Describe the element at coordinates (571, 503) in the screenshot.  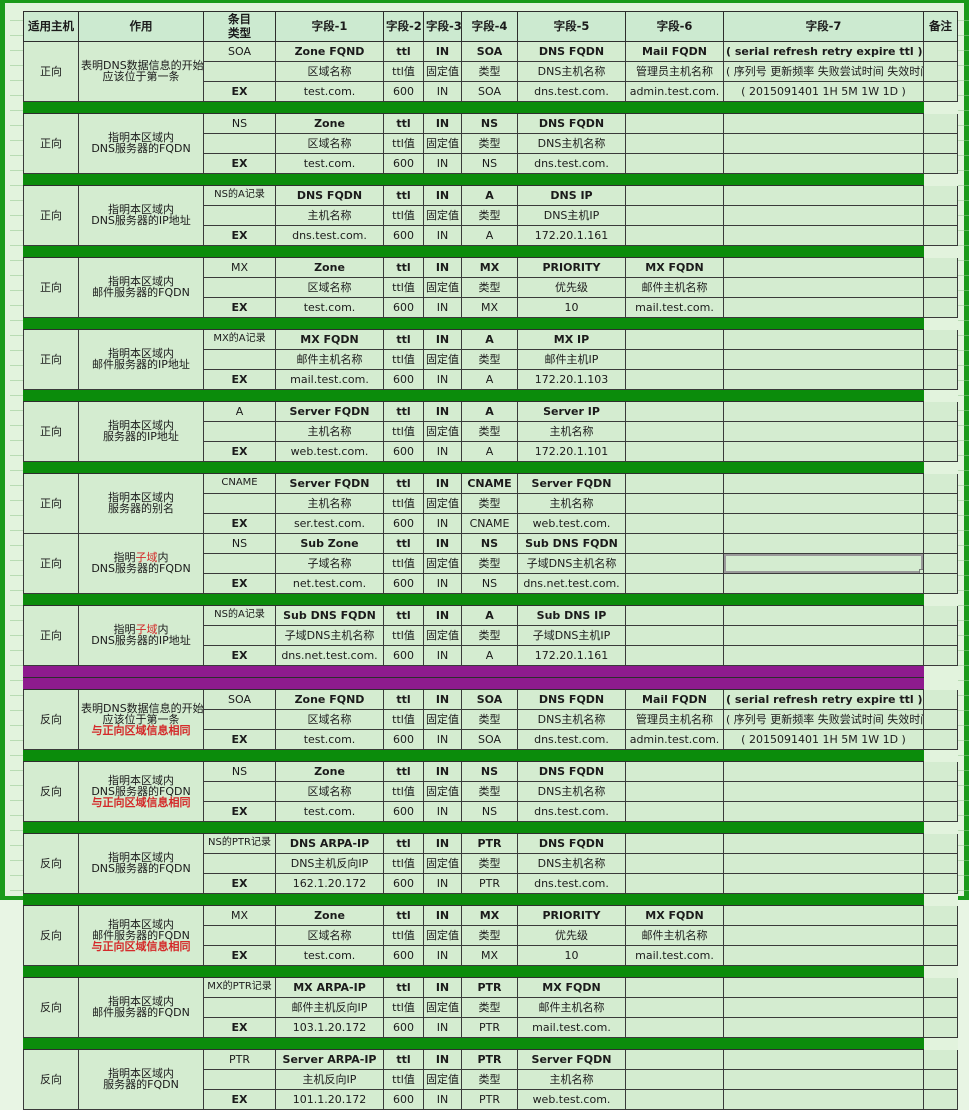
I see `field-5-desc: 主机名称` at that location.